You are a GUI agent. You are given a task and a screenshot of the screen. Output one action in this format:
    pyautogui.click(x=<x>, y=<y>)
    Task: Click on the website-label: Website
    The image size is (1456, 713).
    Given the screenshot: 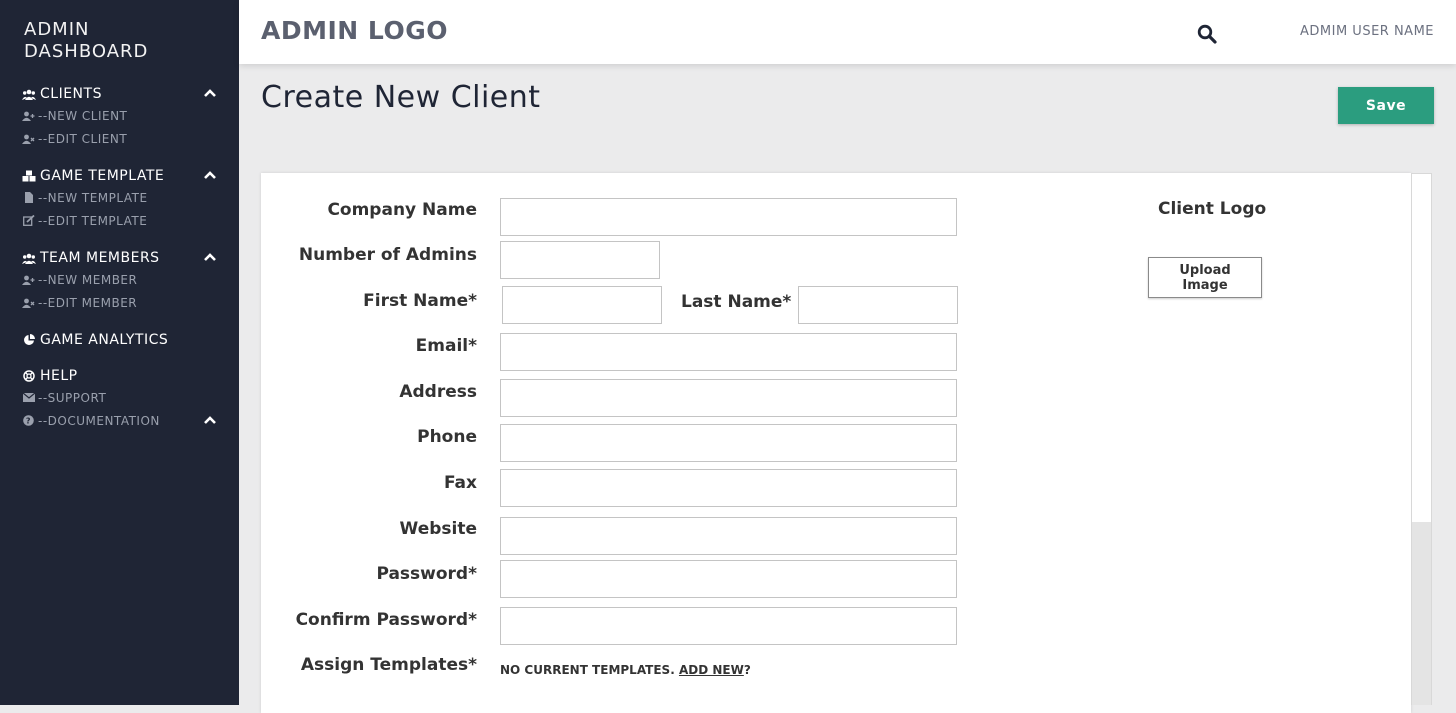 What is the action you would take?
    pyautogui.click(x=438, y=529)
    